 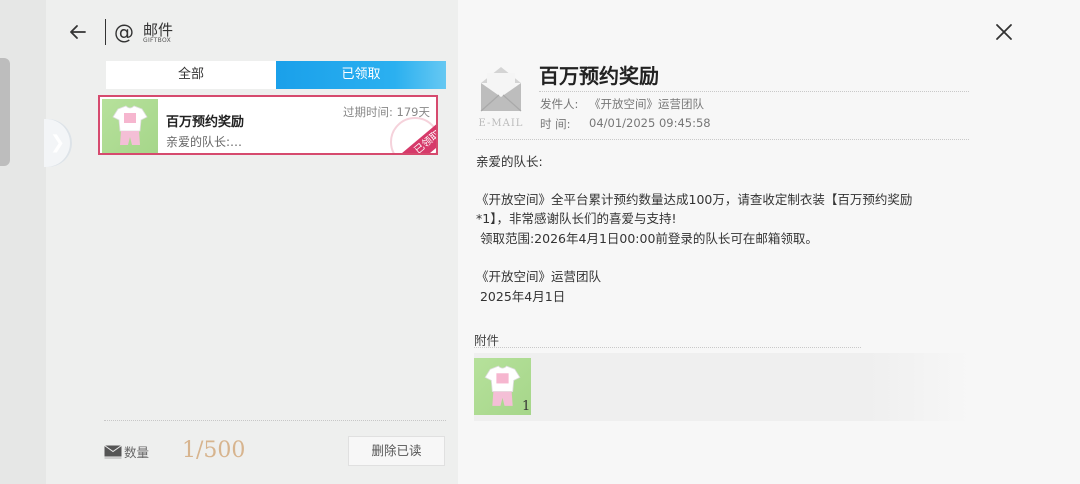 I want to click on mail-body-line: 《开放空间》全平台累计预约数量达成100万，请查收定制衣装【百万预约奖励, so click(x=694, y=199).